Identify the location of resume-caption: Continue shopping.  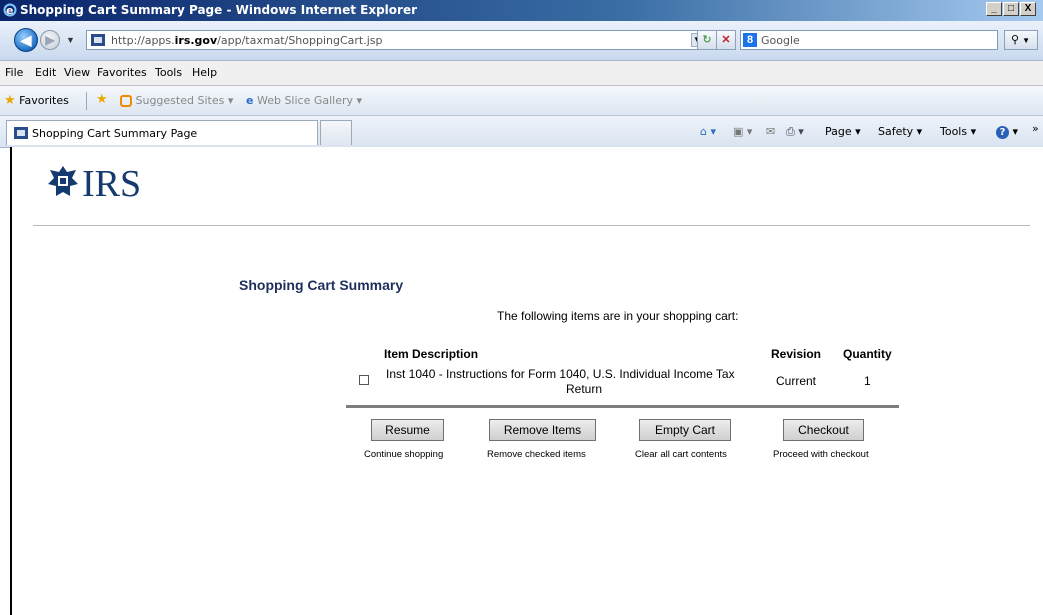
(404, 454).